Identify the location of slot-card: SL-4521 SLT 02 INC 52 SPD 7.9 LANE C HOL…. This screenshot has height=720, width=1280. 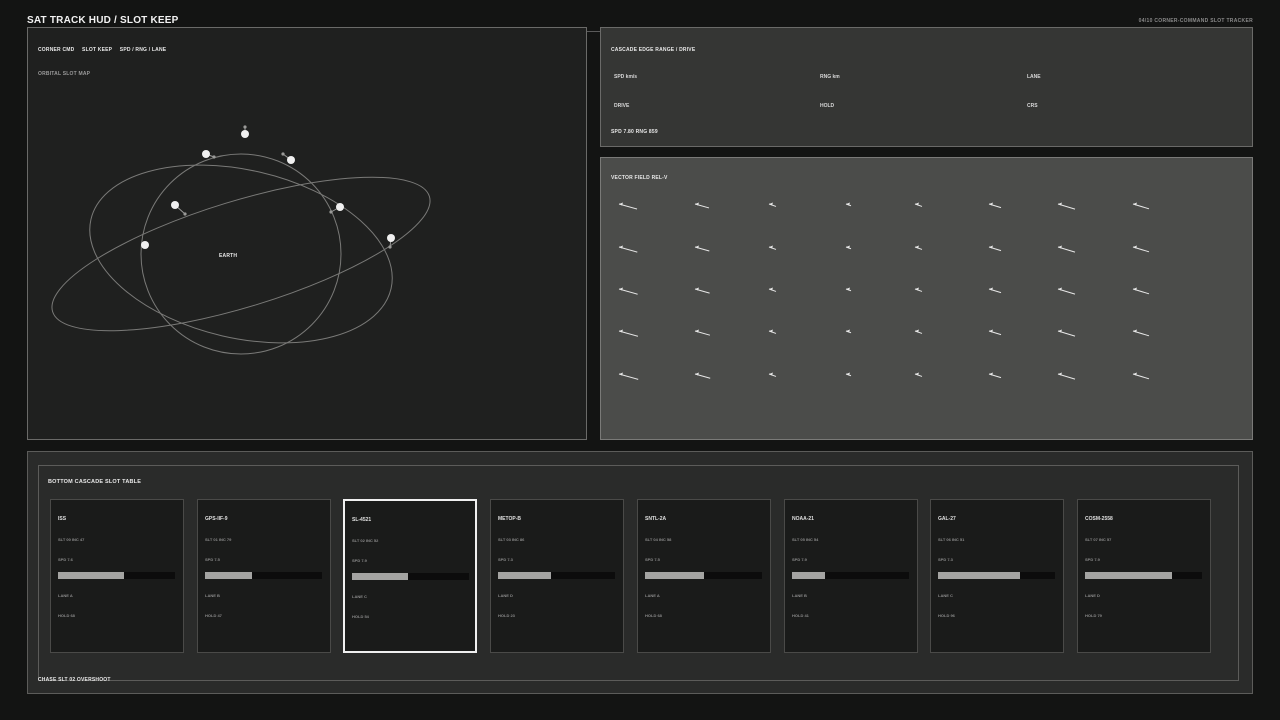
(410, 576).